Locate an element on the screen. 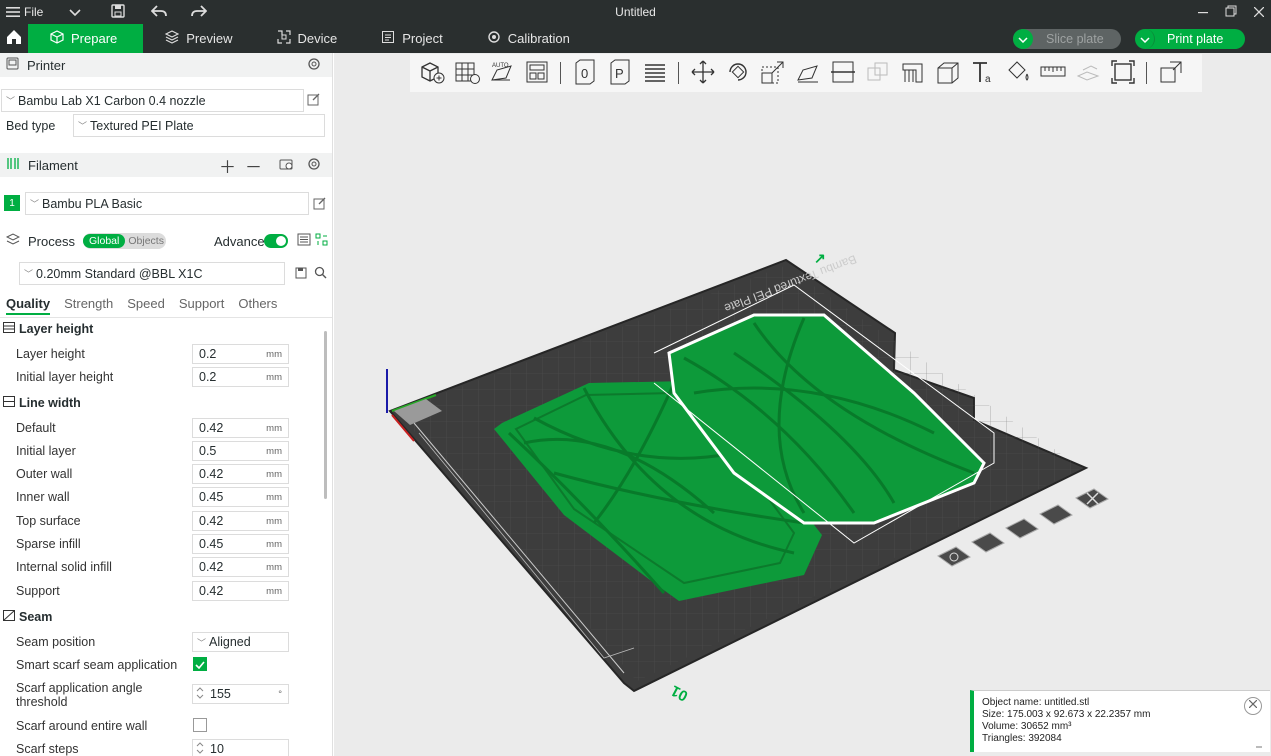 Image resolution: width=1271 pixels, height=756 pixels. print-dropdown is located at coordinates (1145, 39).